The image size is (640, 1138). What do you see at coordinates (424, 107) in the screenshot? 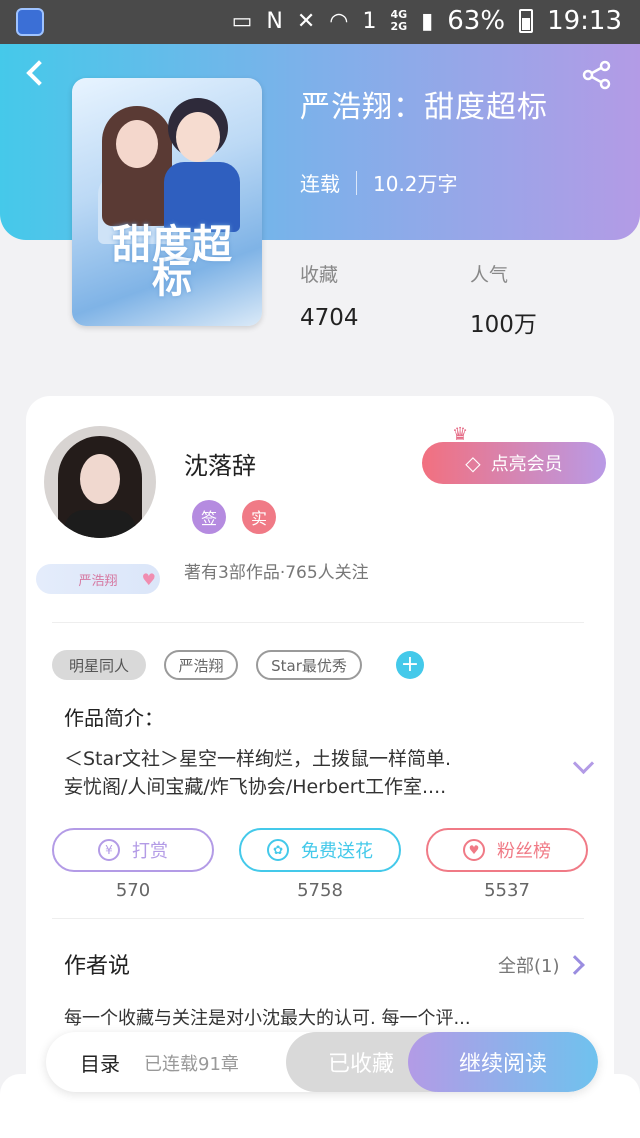
I see `book-title: 严浩翔：甜度超标` at bounding box center [424, 107].